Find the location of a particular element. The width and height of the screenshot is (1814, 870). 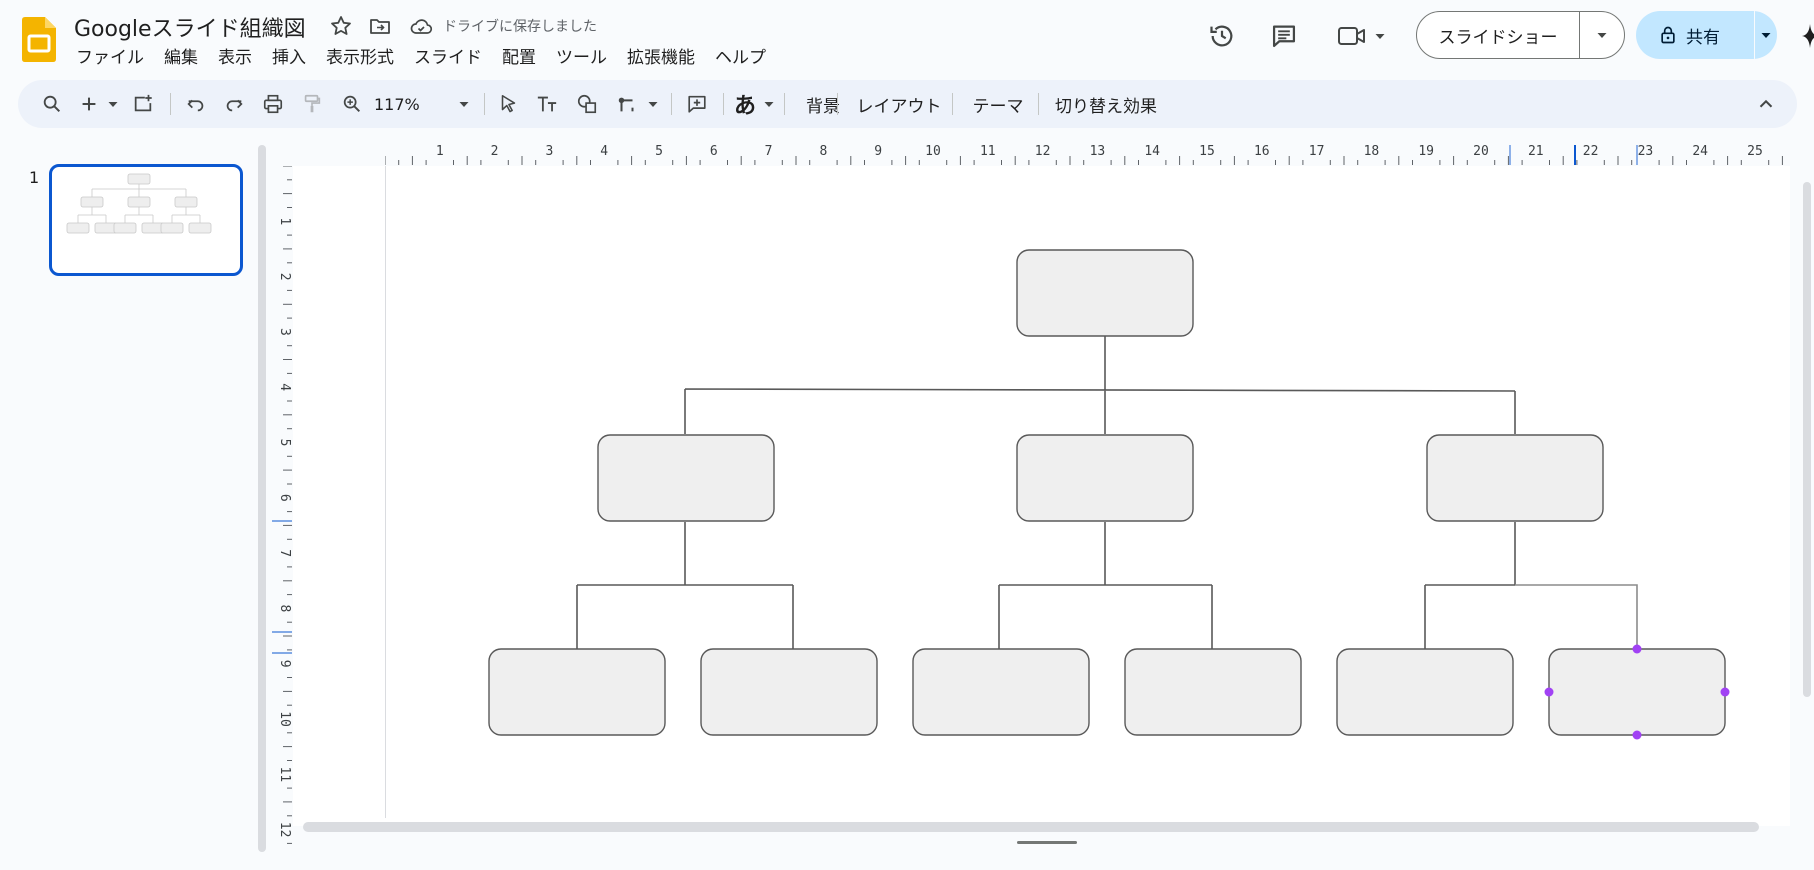

input-tools-glyph: あ is located at coordinates (745, 104).